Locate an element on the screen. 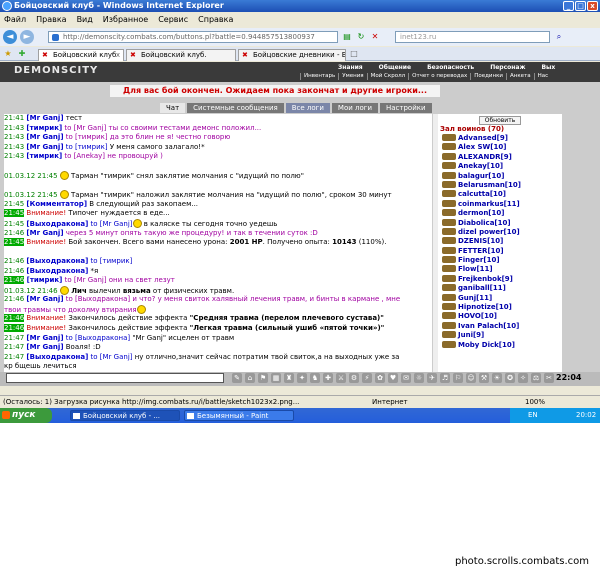 The width and height of the screenshot is (600, 571). player-row: balagur[10] is located at coordinates (500, 176).